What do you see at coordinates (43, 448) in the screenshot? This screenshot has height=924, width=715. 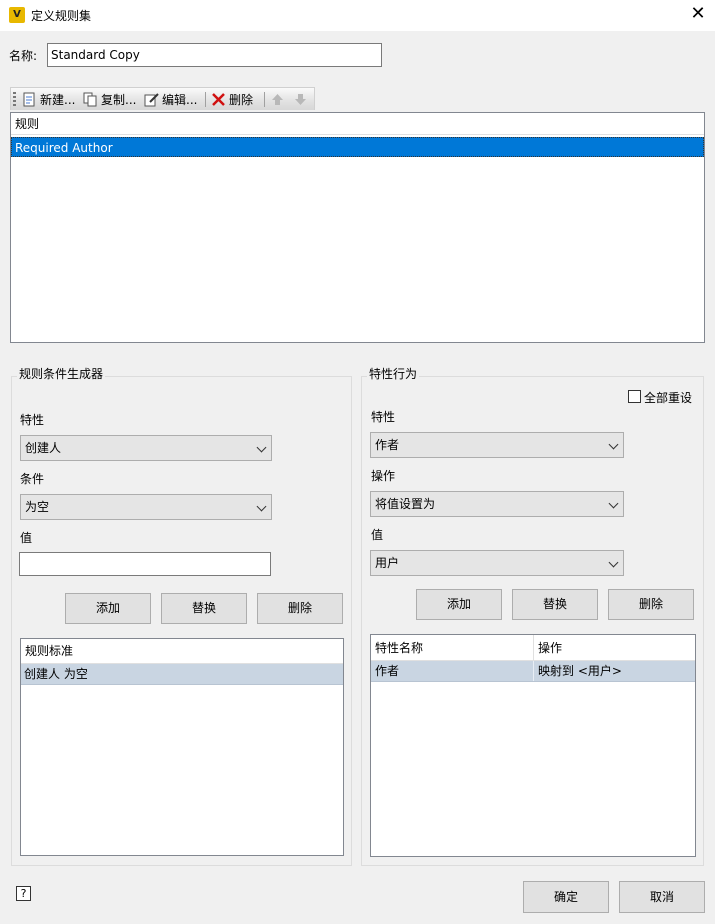 I see `cond-property-value: 创建人` at bounding box center [43, 448].